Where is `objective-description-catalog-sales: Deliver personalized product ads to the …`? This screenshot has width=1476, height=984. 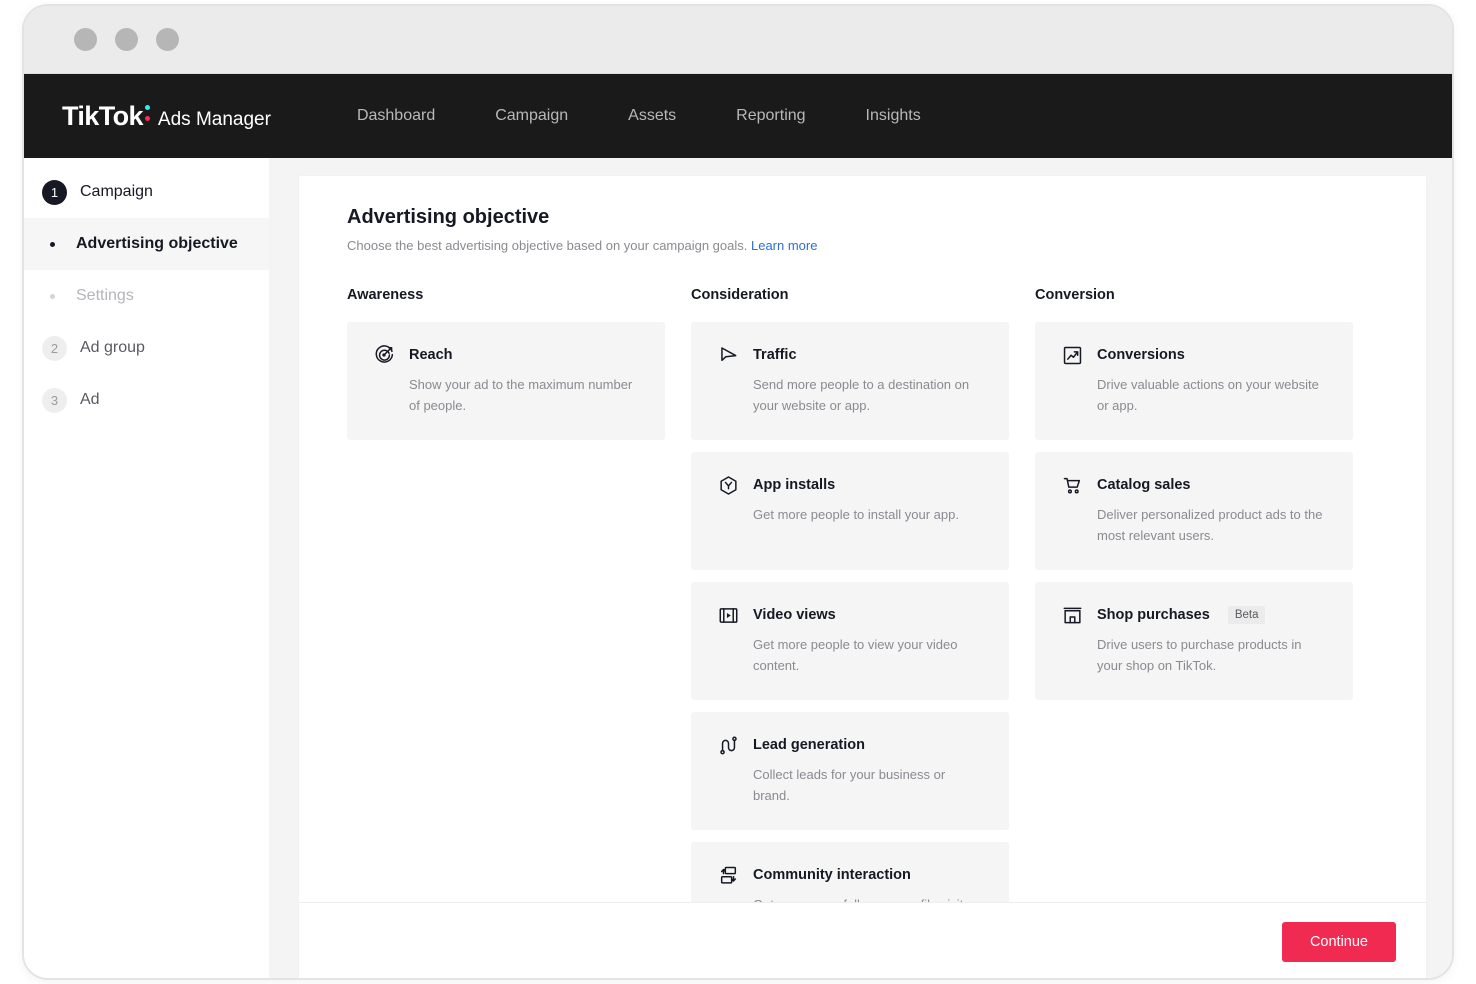
objective-description-catalog-sales: Deliver personalized product ads to the … is located at coordinates (1210, 525).